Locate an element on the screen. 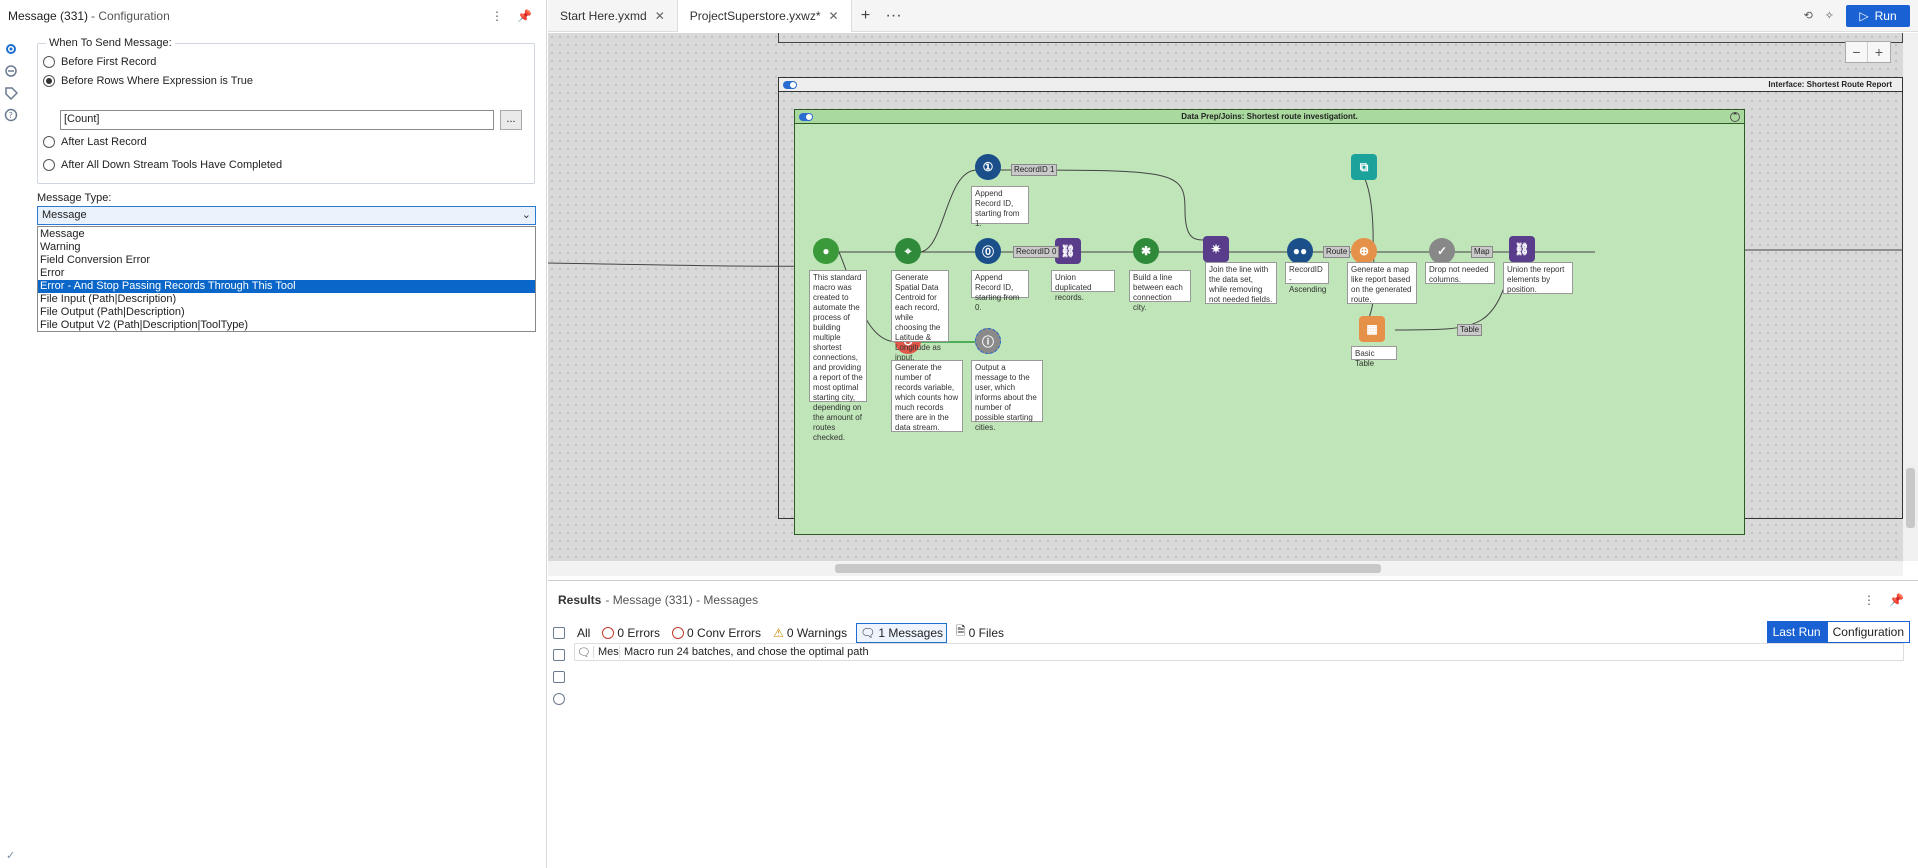  more-tabs-button: ··· is located at coordinates (894, 16).